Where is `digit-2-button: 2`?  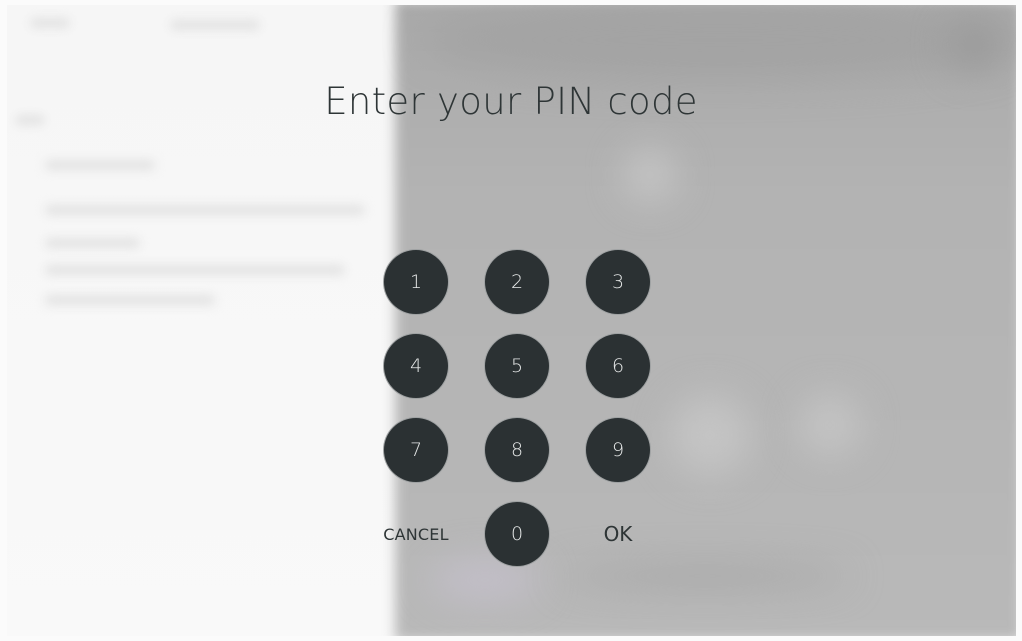 digit-2-button: 2 is located at coordinates (517, 282).